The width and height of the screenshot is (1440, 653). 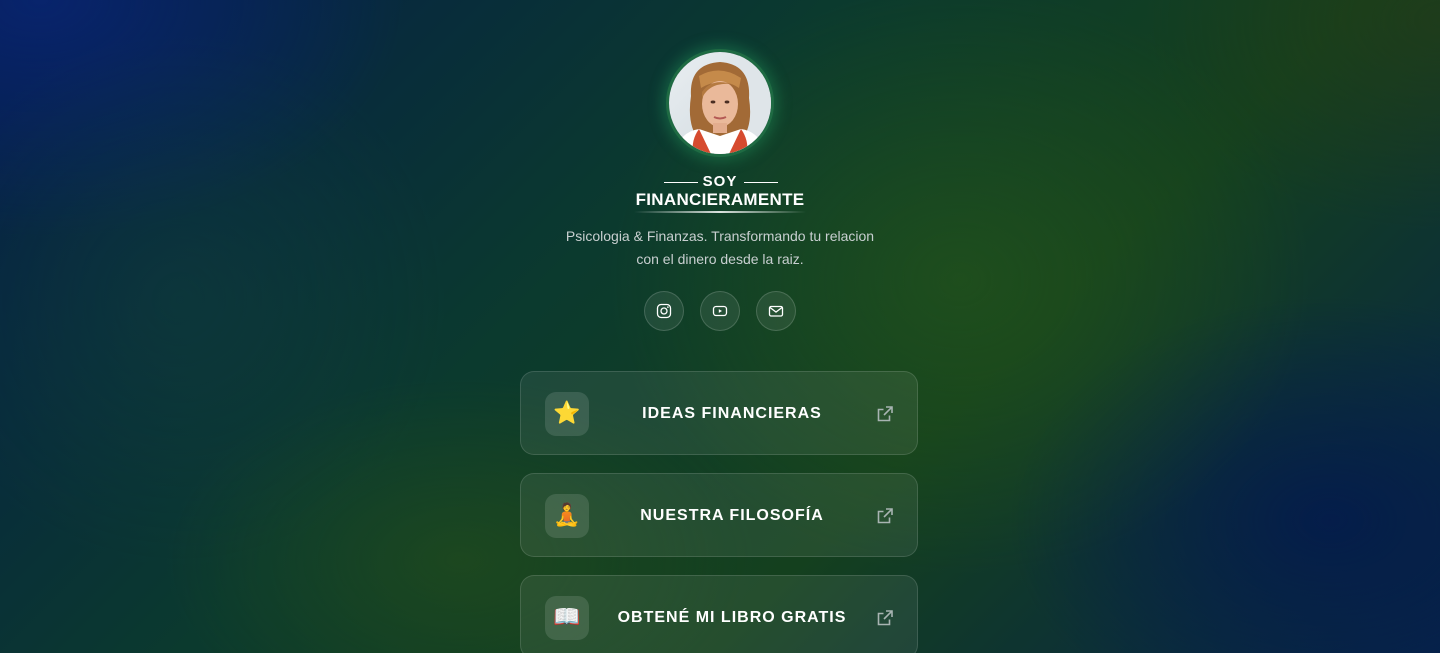 I want to click on brand-logo: SOY FINANCIERAMENTE, so click(x=720, y=194).